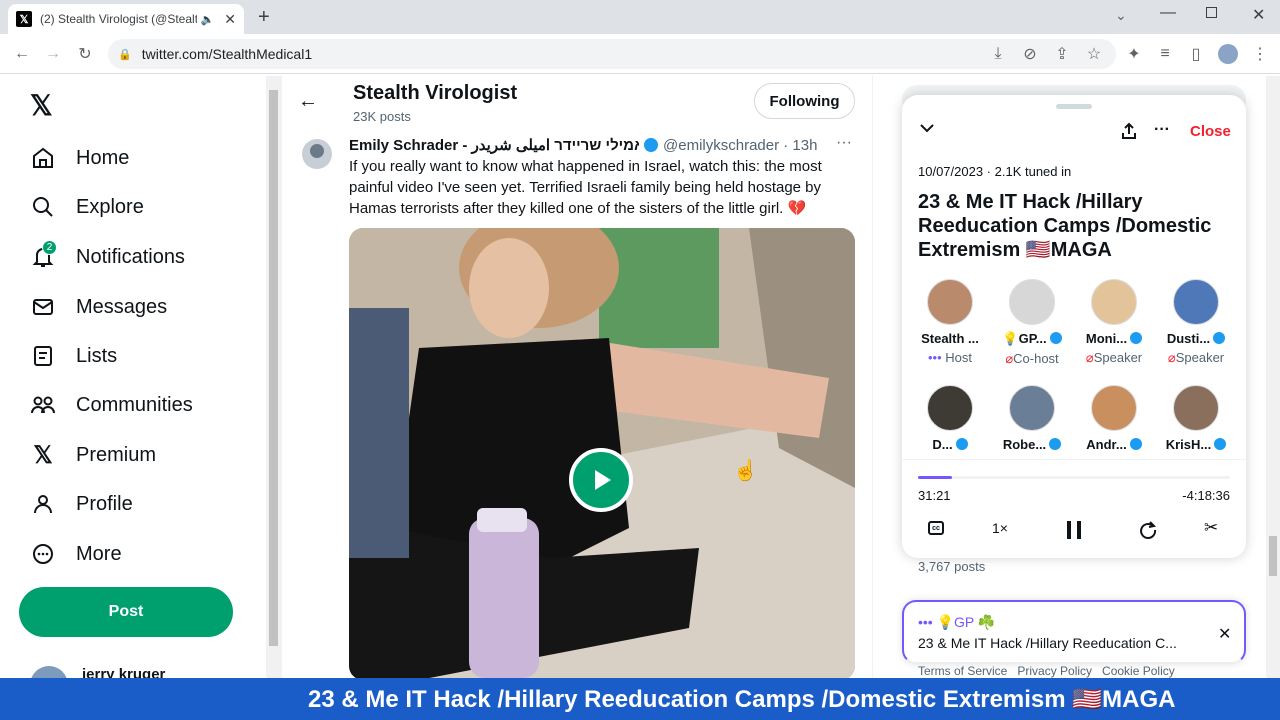 Image resolution: width=1280 pixels, height=720 pixels. What do you see at coordinates (936, 528) in the screenshot?
I see `captions-icon: cc` at bounding box center [936, 528].